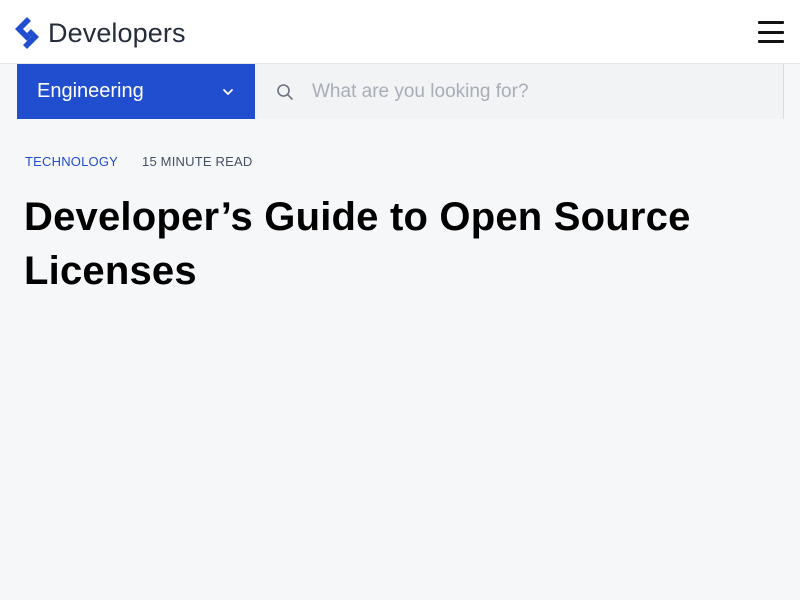 The height and width of the screenshot is (600, 800). What do you see at coordinates (138, 161) in the screenshot?
I see `article-meta: TECHNOLOGY 15 MINUTE READ` at bounding box center [138, 161].